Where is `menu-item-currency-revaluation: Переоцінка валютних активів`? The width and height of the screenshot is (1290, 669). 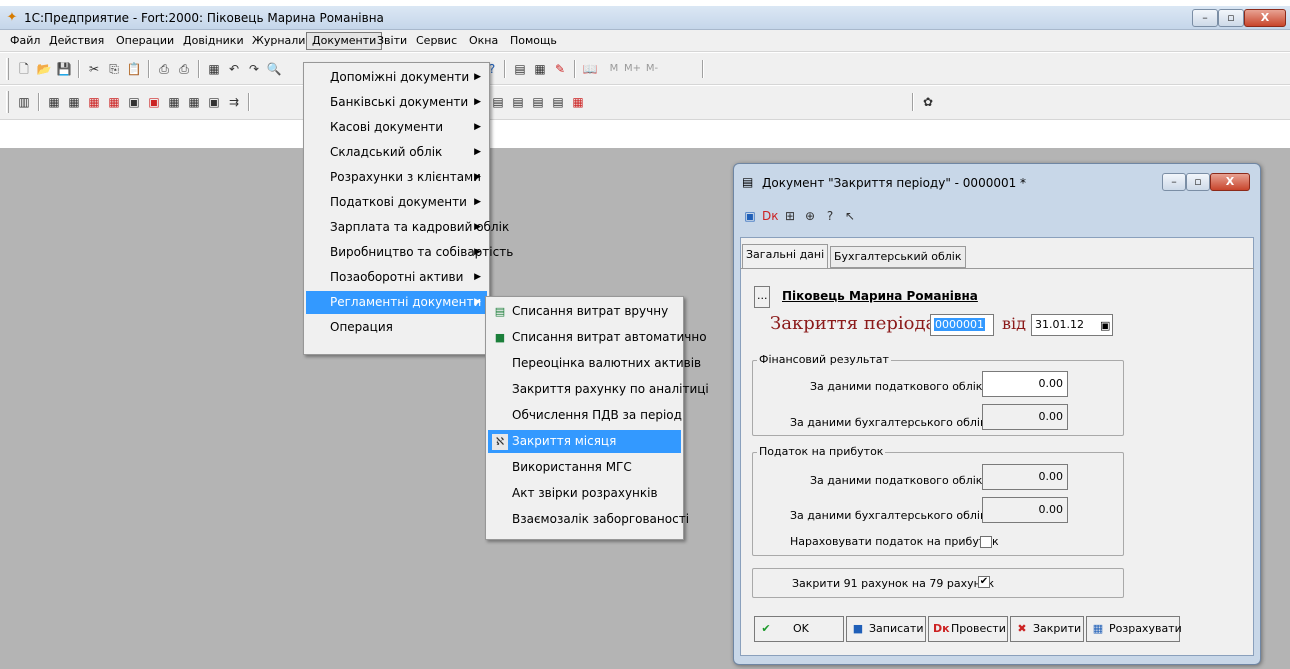 menu-item-currency-revaluation: Переоцінка валютних активів is located at coordinates (594, 363).